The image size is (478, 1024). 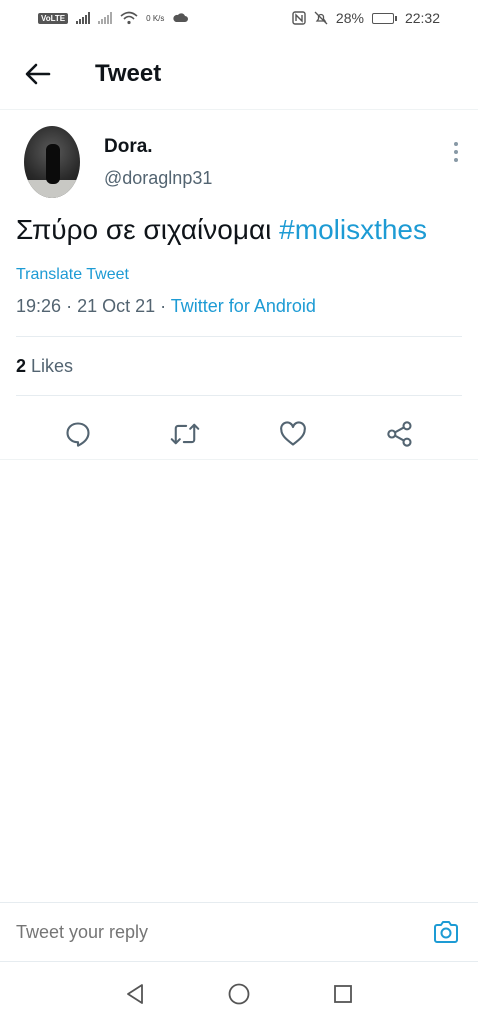 What do you see at coordinates (243, 306) in the screenshot?
I see `tweet-source-link: Twitter for Android` at bounding box center [243, 306].